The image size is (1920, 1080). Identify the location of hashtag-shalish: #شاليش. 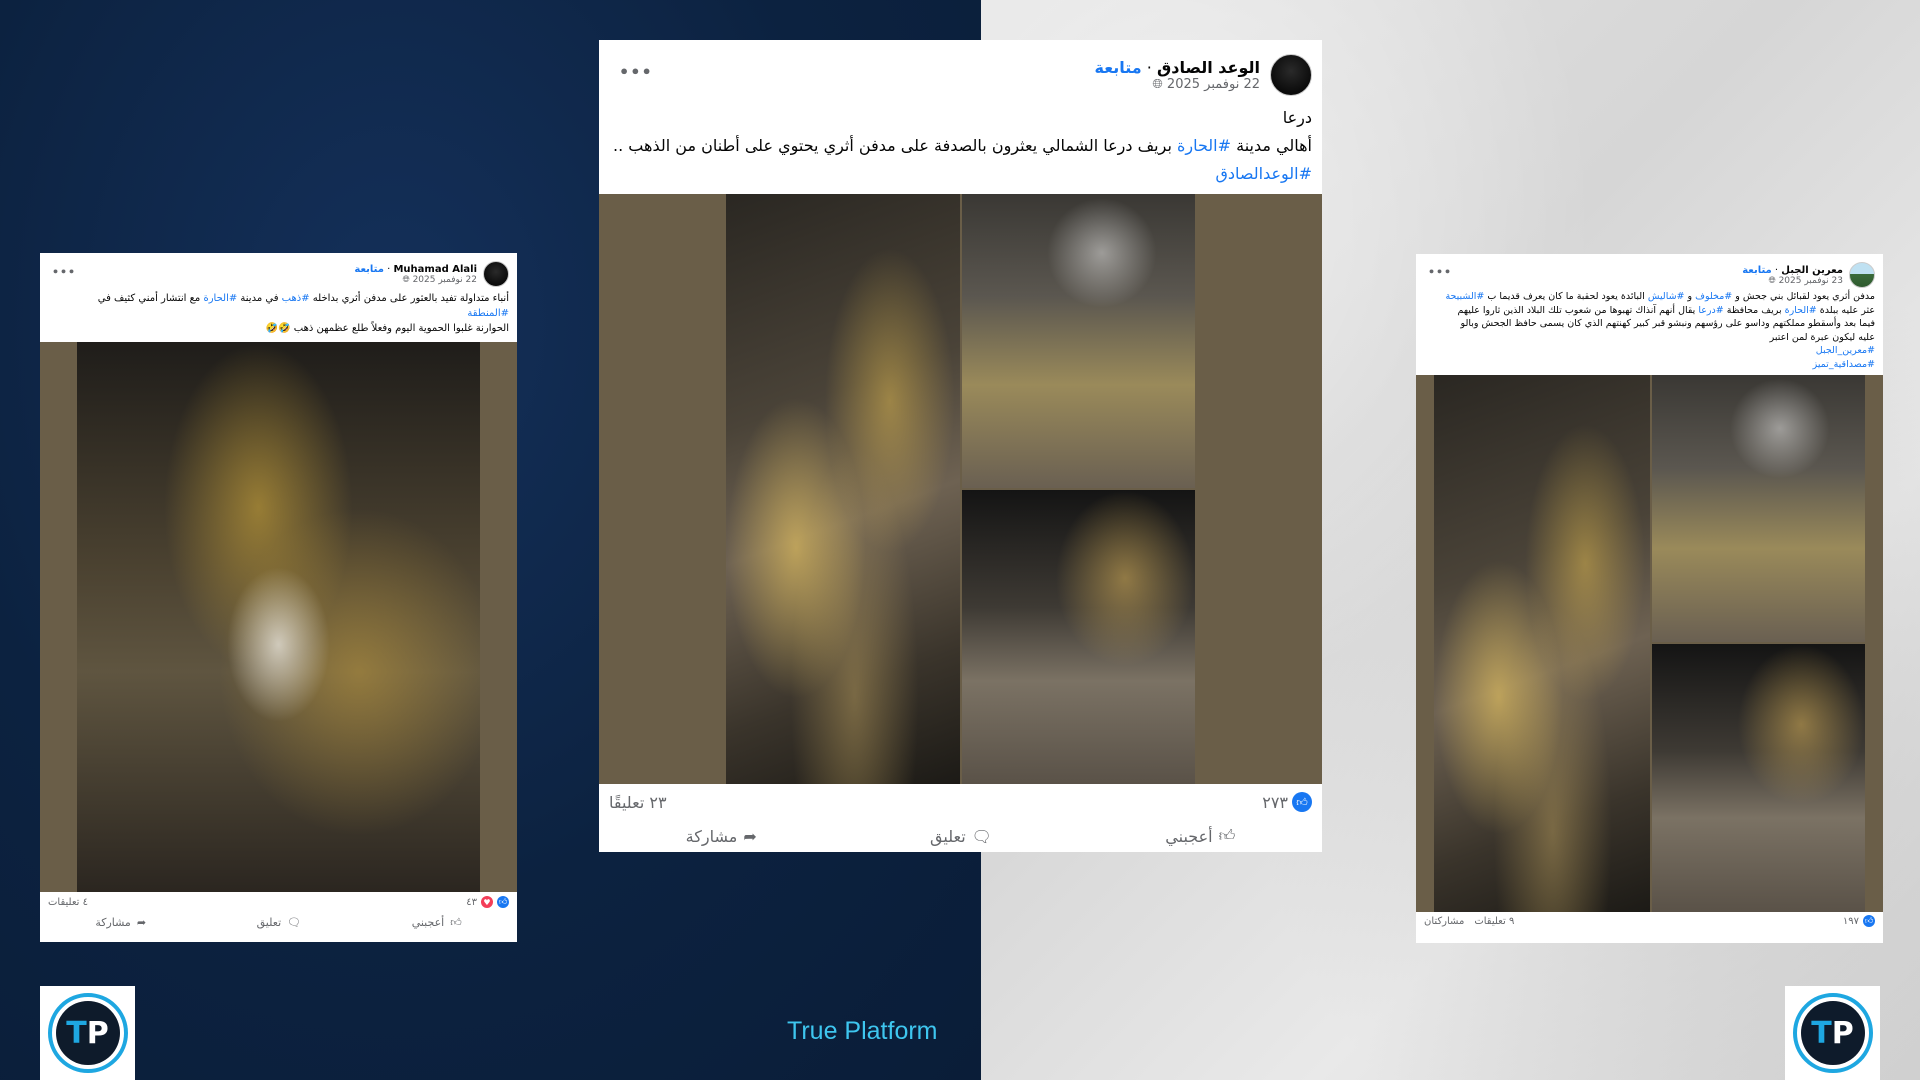
(1666, 296).